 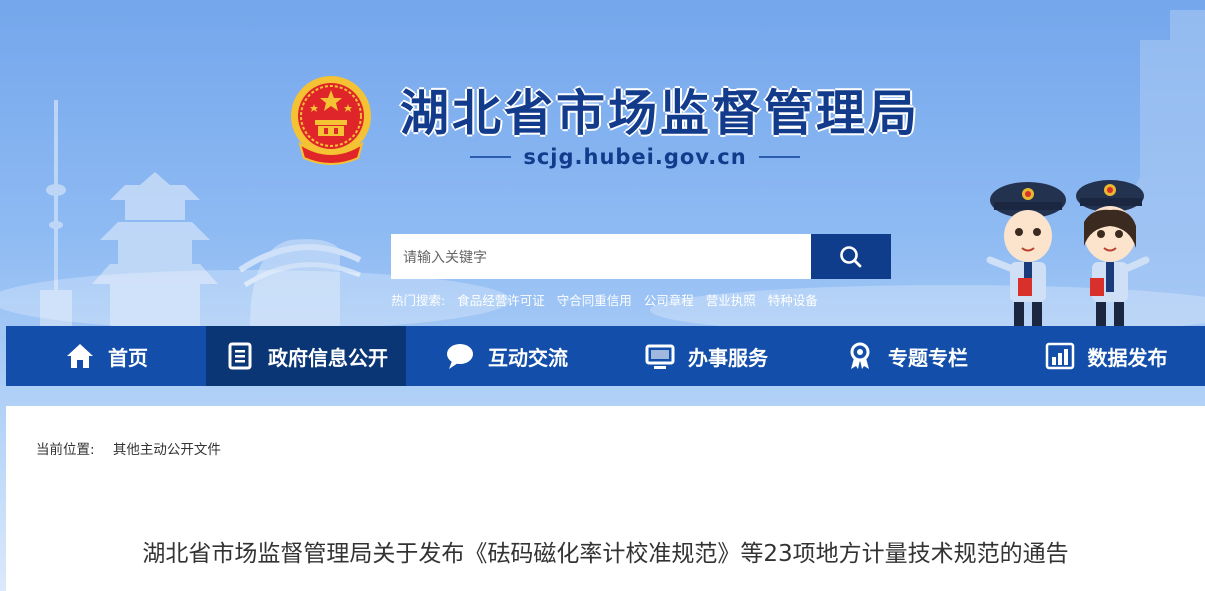 I want to click on nav-label: 互动交流, so click(x=528, y=357).